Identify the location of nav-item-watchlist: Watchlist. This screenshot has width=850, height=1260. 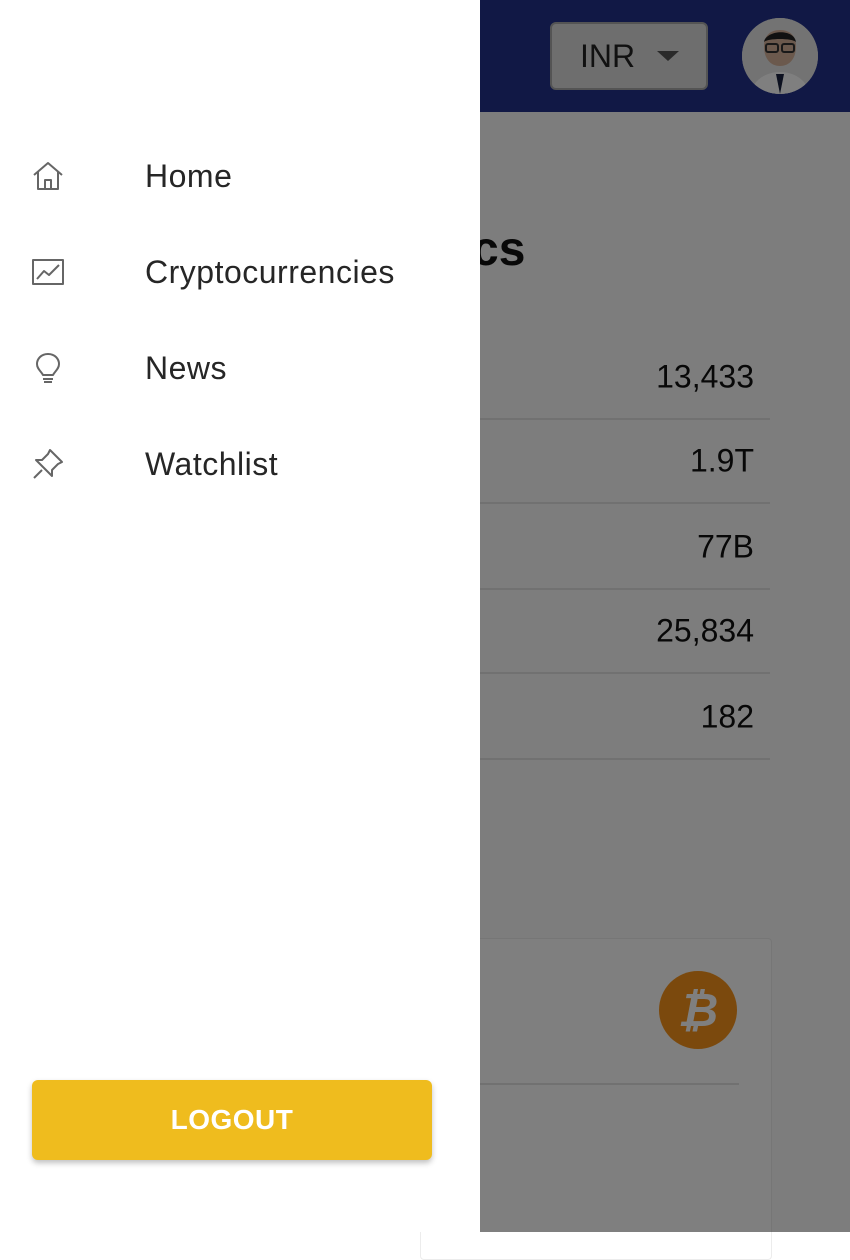
(240, 464).